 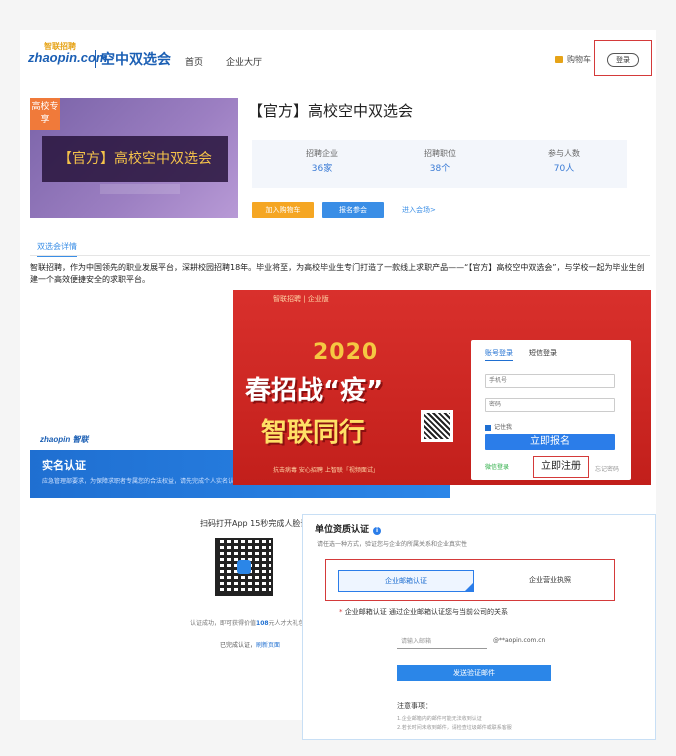 What do you see at coordinates (579, 59) in the screenshot?
I see `cart-label: 购物车` at bounding box center [579, 59].